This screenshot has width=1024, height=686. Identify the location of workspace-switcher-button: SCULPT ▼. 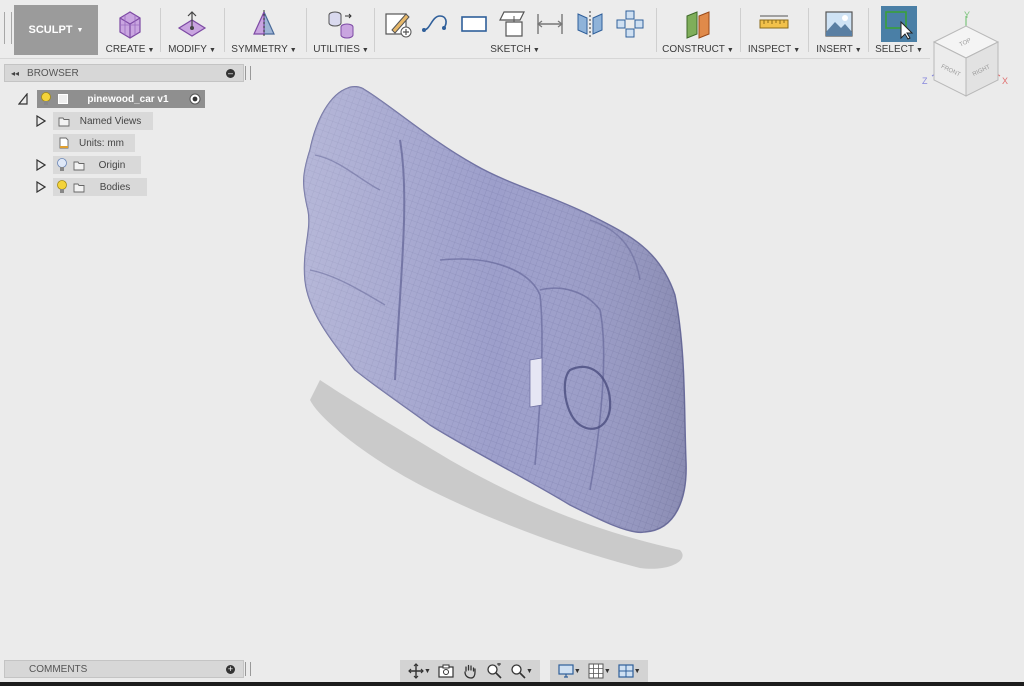
(56, 30).